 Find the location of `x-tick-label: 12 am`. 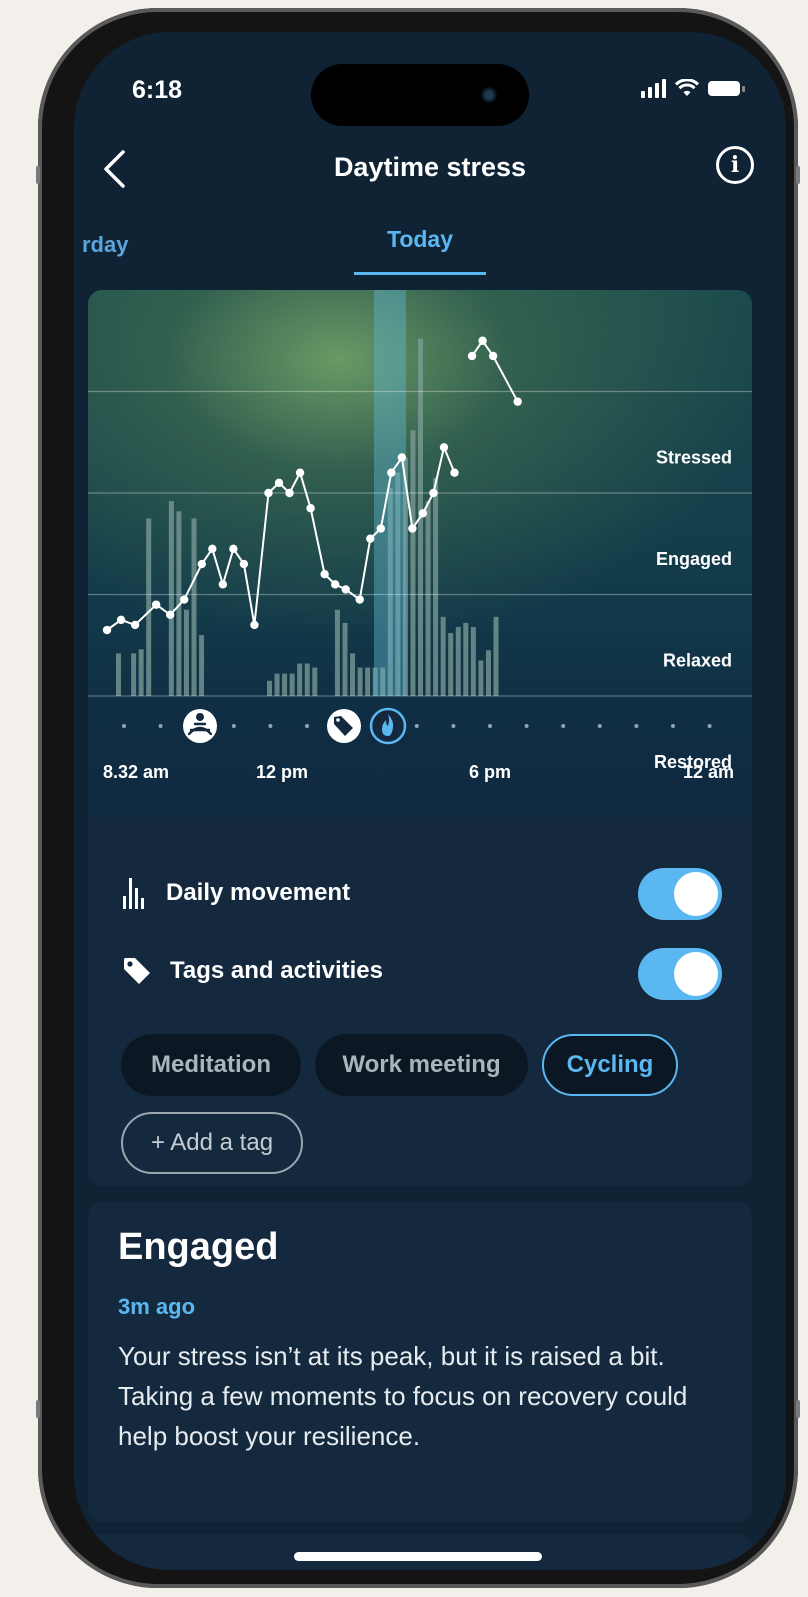

x-tick-label: 12 am is located at coordinates (708, 772).